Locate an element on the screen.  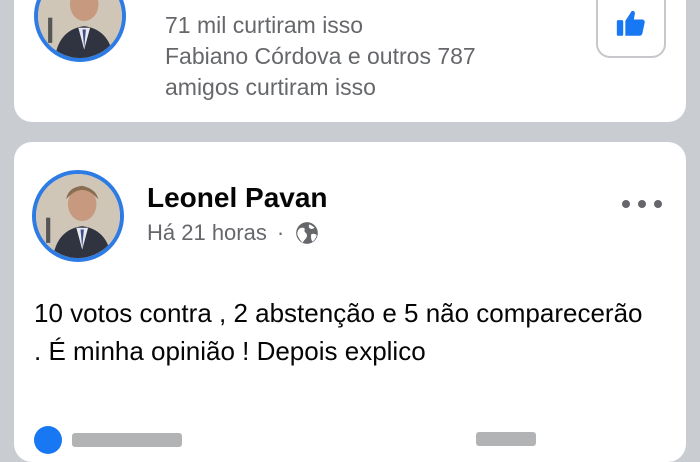
page-avatar is located at coordinates (80, 31).